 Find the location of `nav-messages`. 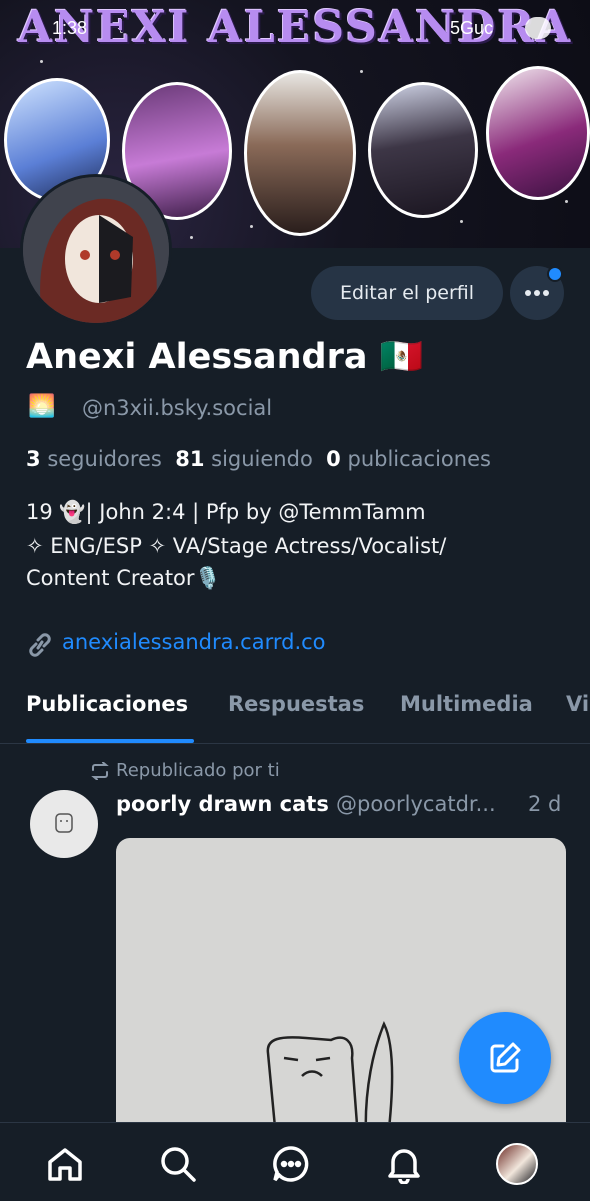

nav-messages is located at coordinates (291, 1164).